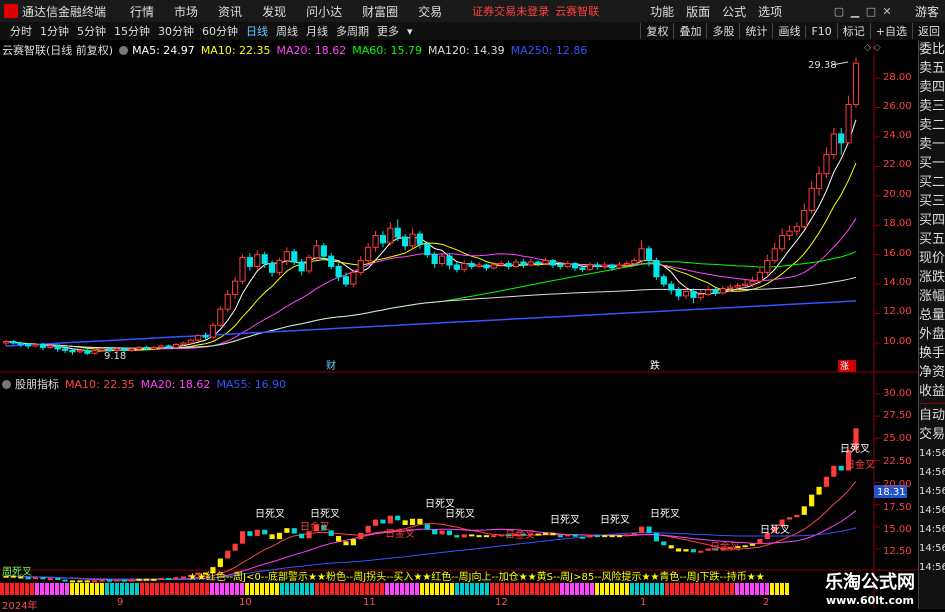 Image resolution: width=945 pixels, height=612 pixels. Describe the element at coordinates (932, 201) in the screenshot. I see `side-buy3: 买三` at that location.